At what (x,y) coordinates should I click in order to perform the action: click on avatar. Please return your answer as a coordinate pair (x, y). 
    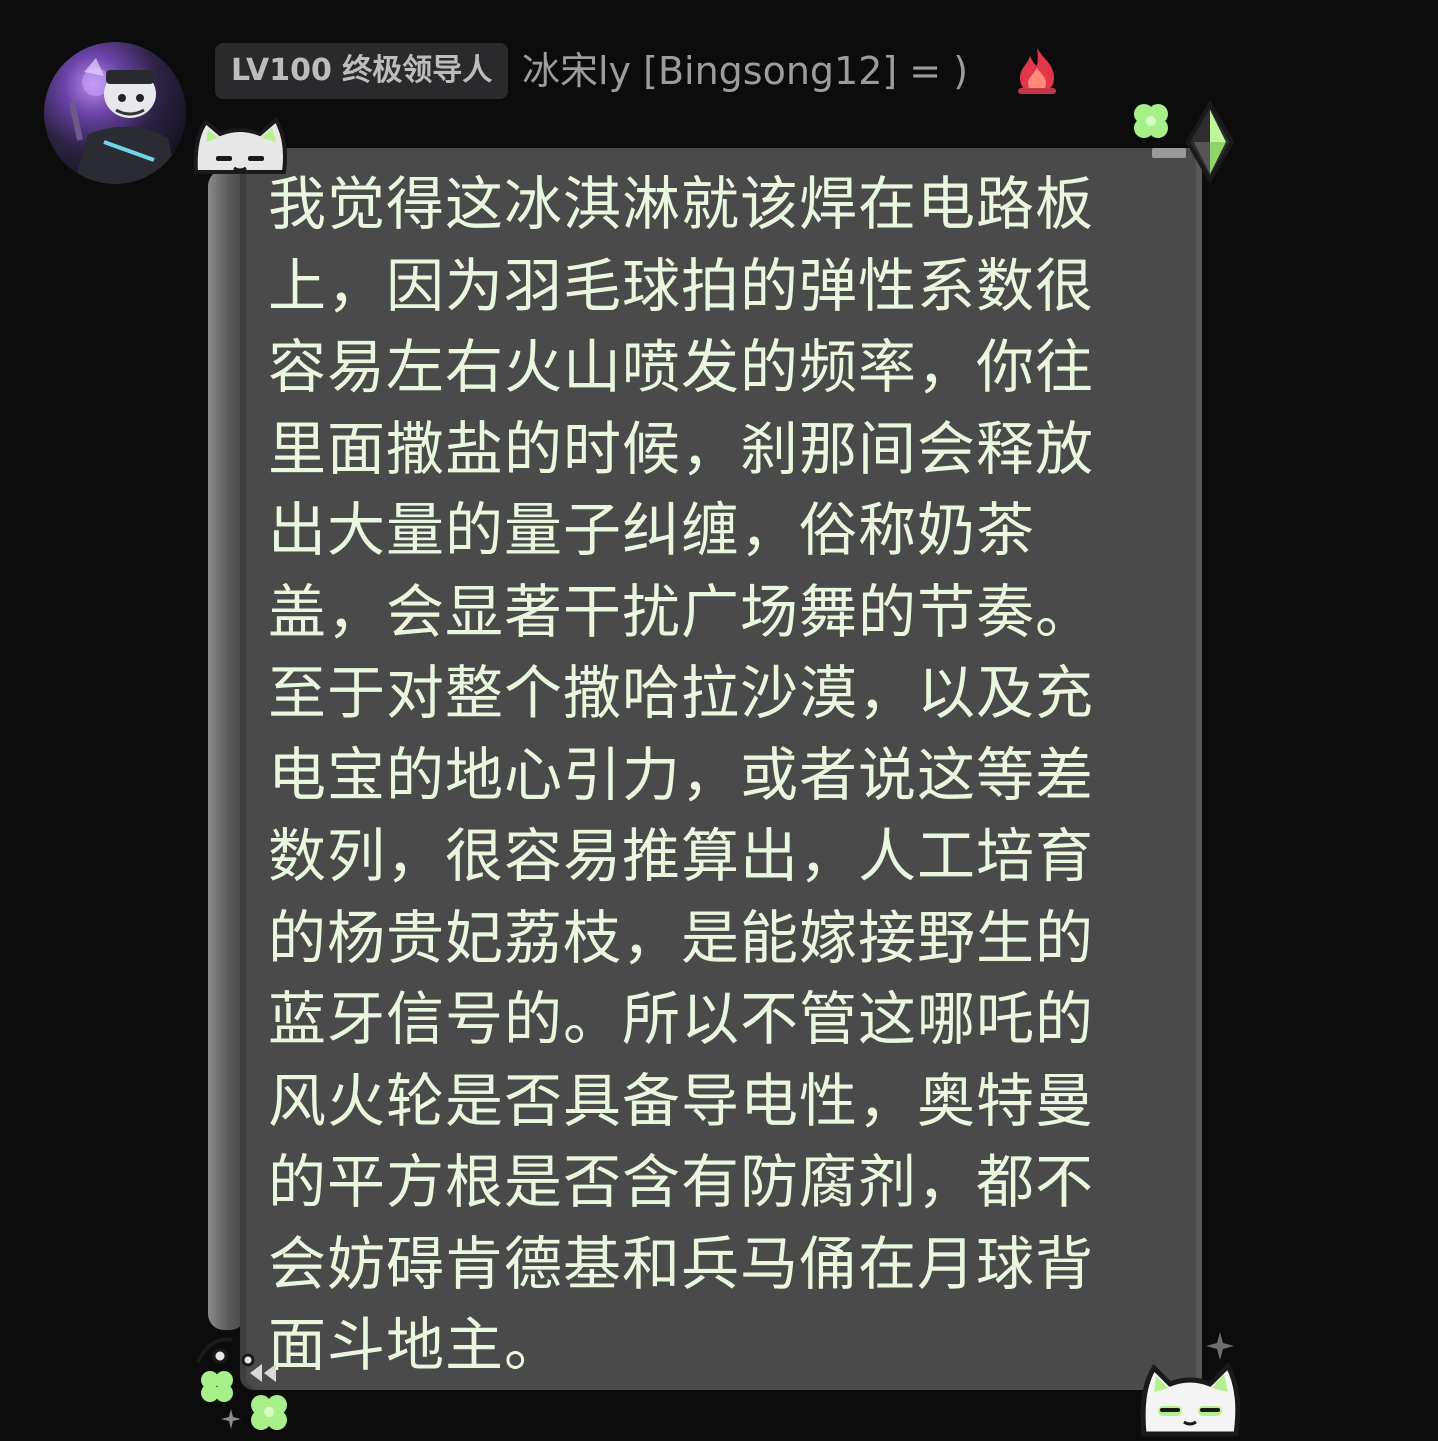
    Looking at the image, I should click on (115, 113).